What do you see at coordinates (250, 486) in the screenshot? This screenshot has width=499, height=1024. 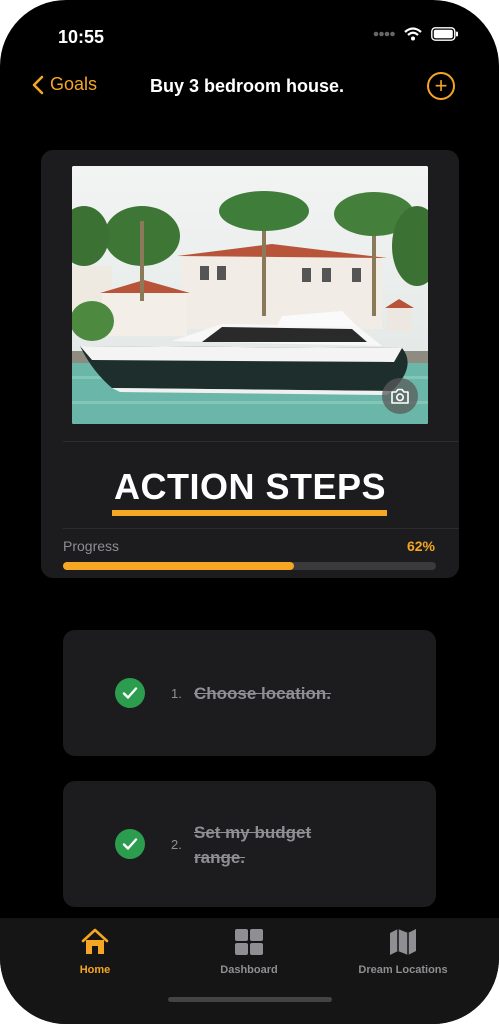 I see `action-steps-heading: ACTION STEPS` at bounding box center [250, 486].